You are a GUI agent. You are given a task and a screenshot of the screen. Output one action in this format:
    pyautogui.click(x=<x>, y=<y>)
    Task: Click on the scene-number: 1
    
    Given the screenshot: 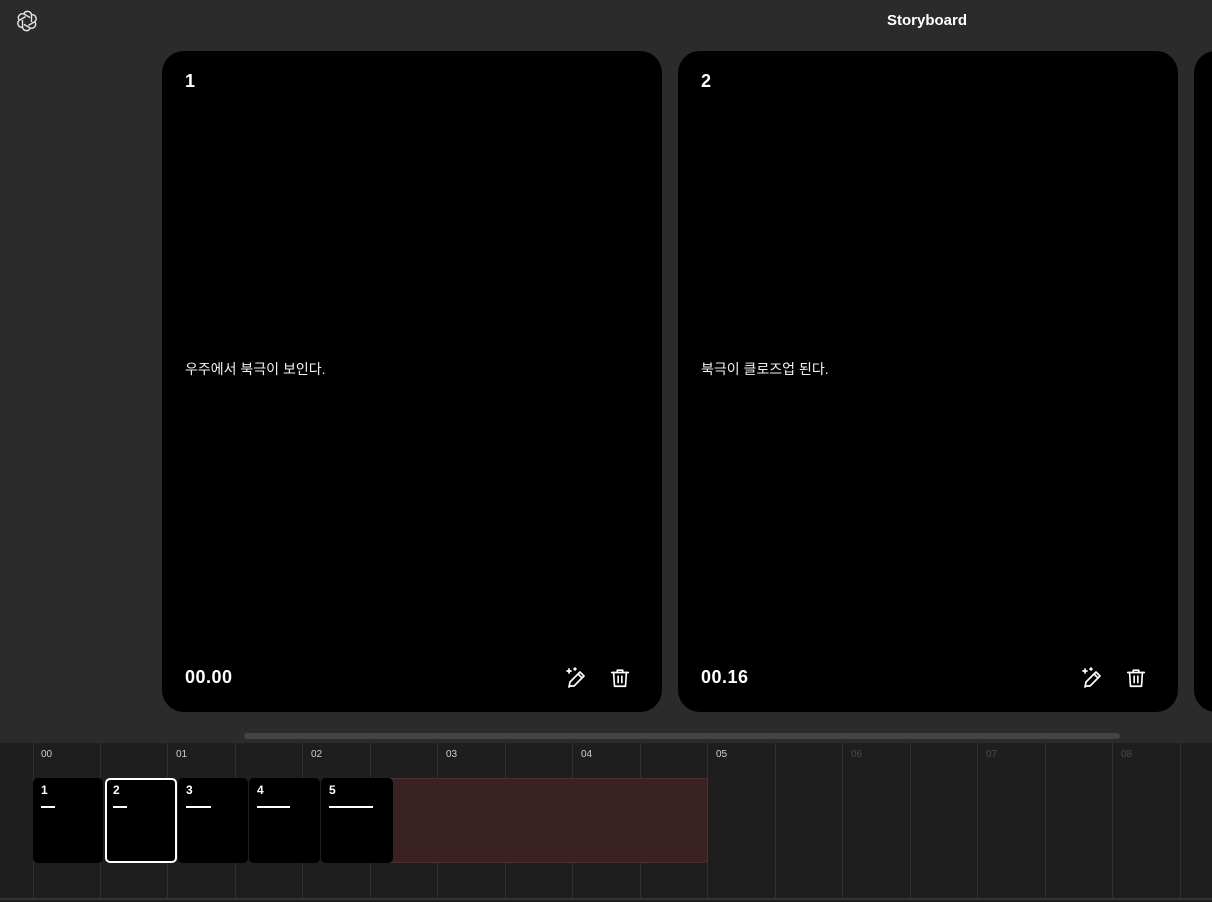 What is the action you would take?
    pyautogui.click(x=190, y=81)
    